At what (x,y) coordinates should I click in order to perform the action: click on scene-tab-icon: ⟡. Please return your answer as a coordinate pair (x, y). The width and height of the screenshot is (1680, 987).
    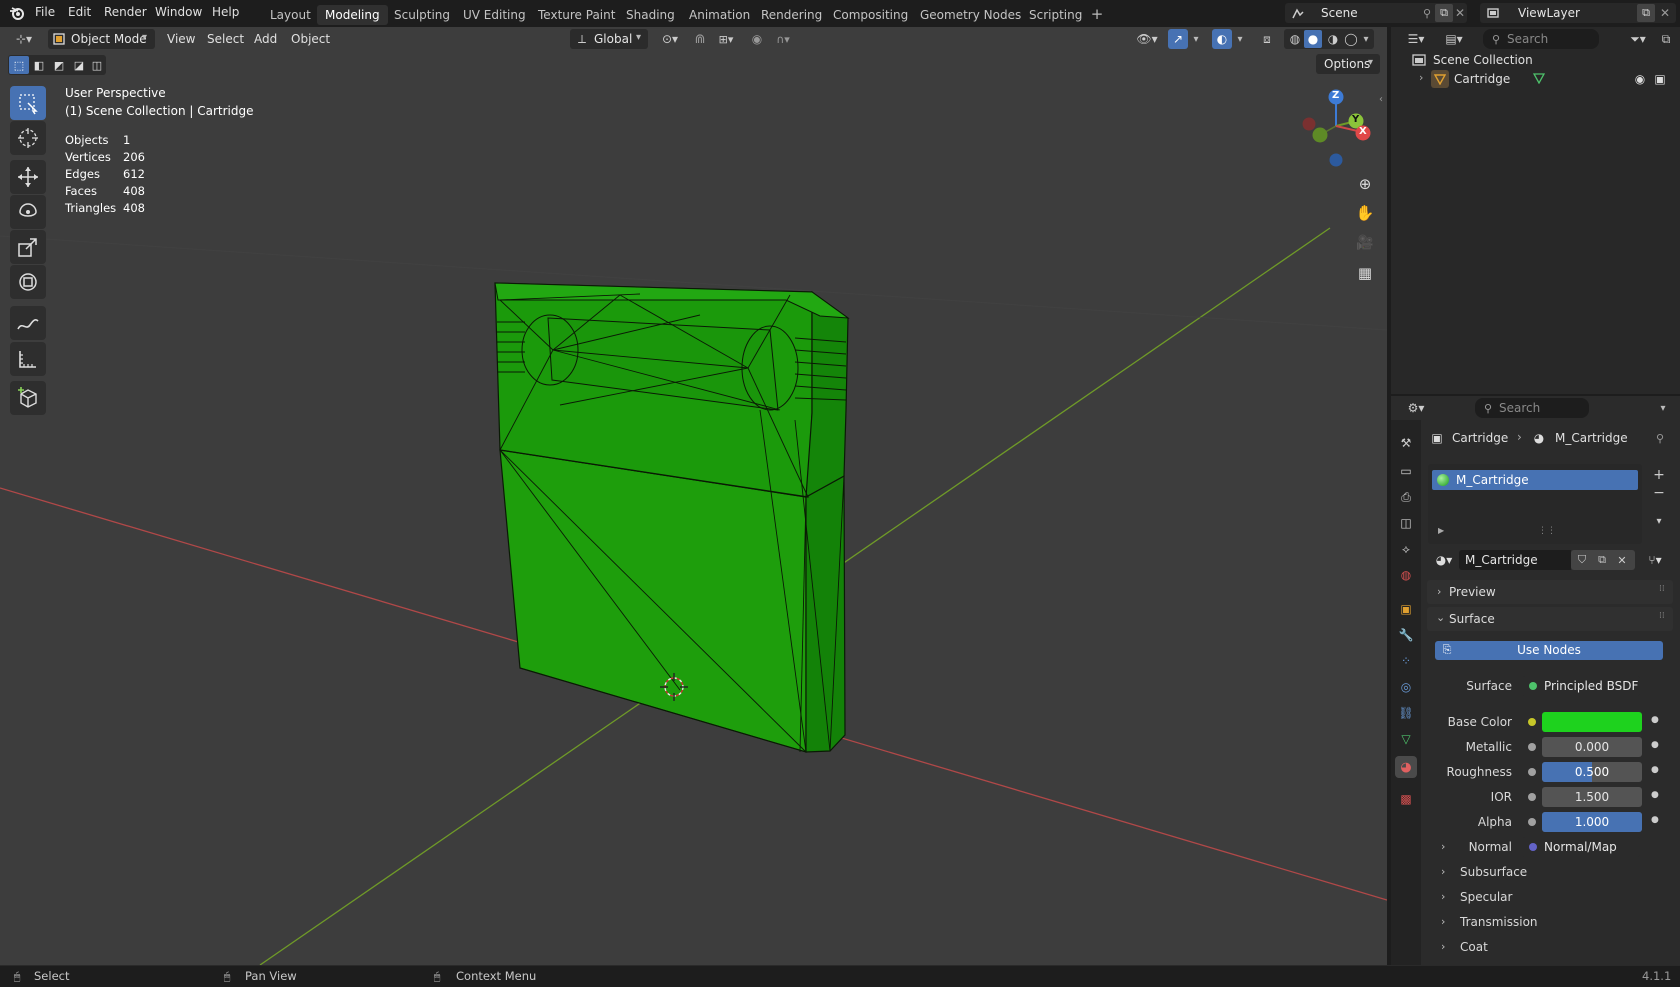
    Looking at the image, I should click on (1406, 549).